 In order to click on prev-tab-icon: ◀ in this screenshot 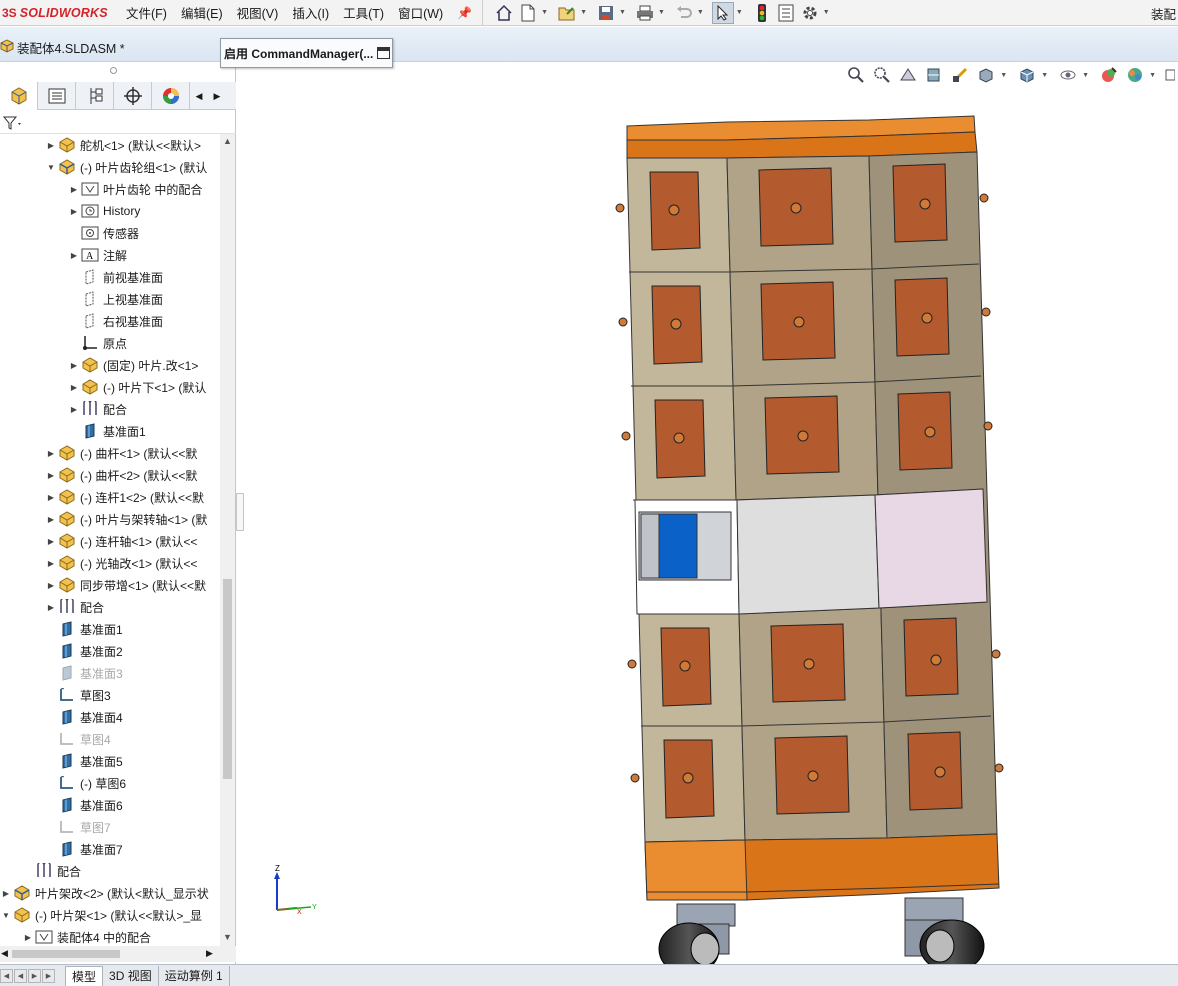, I will do `click(20, 975)`.